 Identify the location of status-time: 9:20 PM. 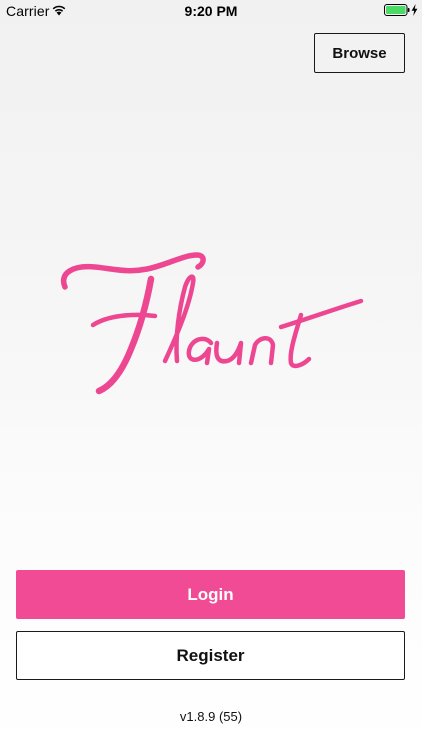
(211, 11).